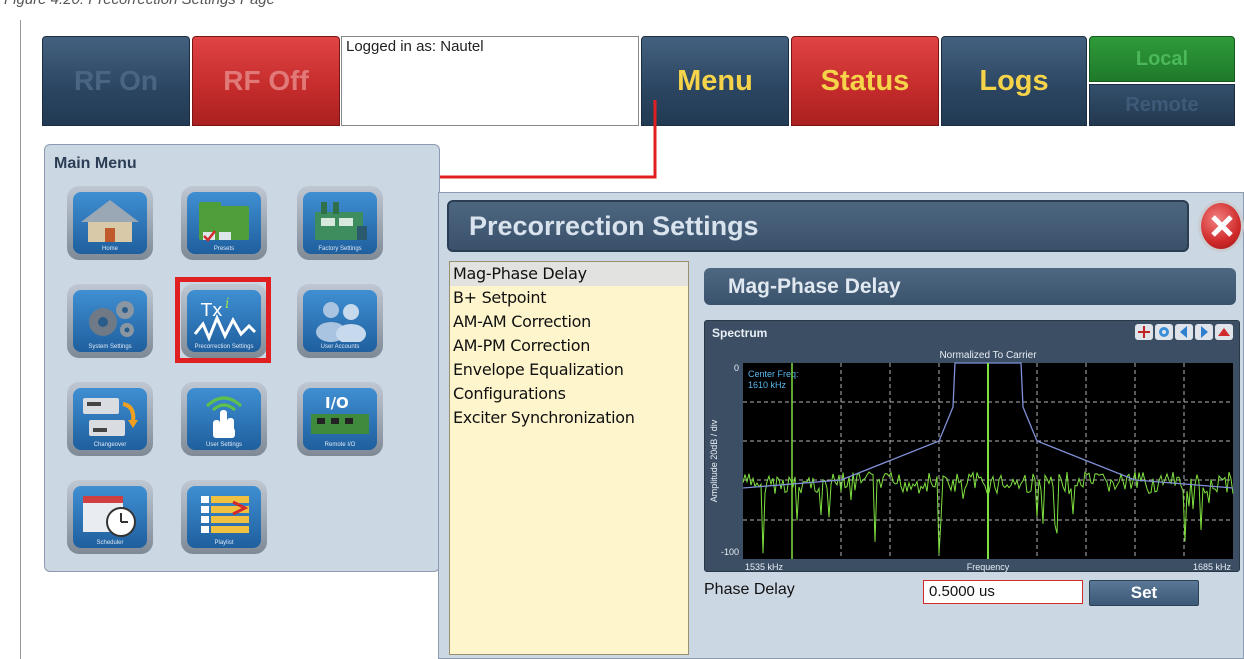 This screenshot has width=1244, height=659. Describe the element at coordinates (95, 163) in the screenshot. I see `main-menu-title: Main Menu` at that location.